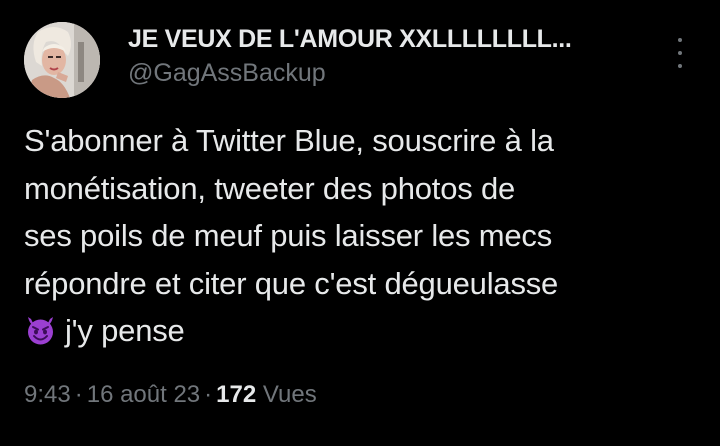 This screenshot has height=446, width=720. What do you see at coordinates (236, 394) in the screenshot?
I see `views-count: 172` at bounding box center [236, 394].